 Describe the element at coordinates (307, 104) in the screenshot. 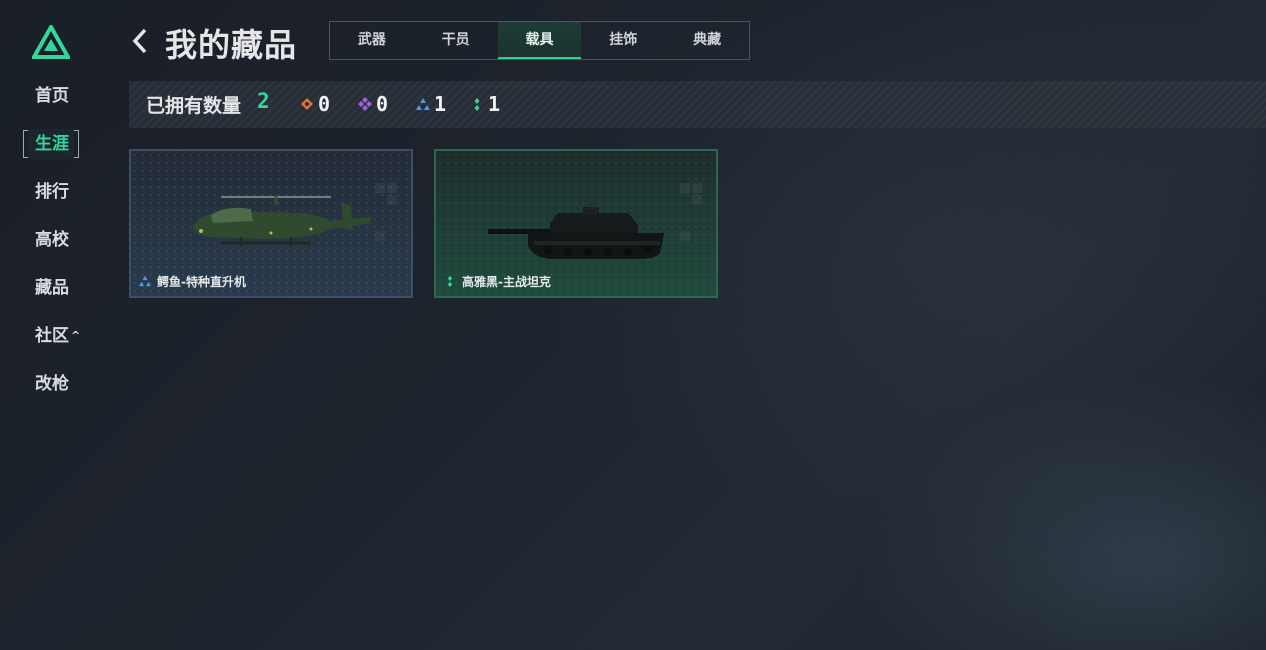

I see `orange-diamond-icon` at that location.